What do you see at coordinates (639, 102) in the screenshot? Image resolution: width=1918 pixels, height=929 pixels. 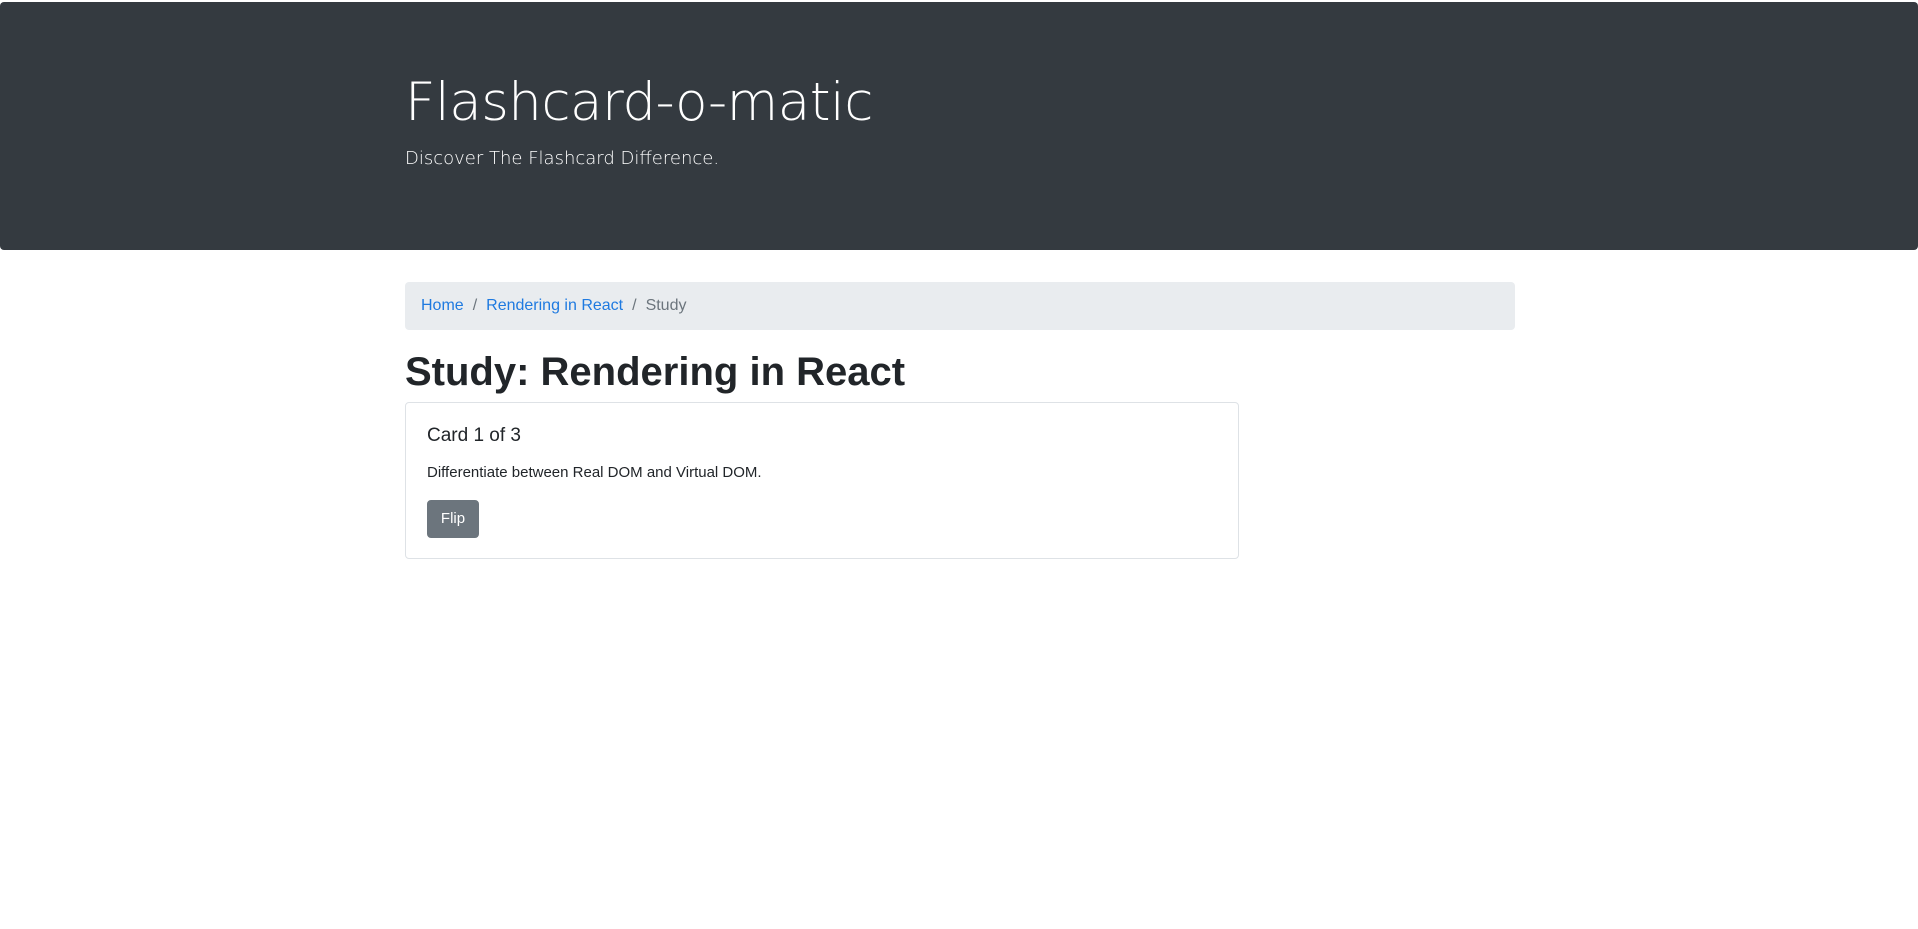 I see `app-title: Flashcard-o-matic` at bounding box center [639, 102].